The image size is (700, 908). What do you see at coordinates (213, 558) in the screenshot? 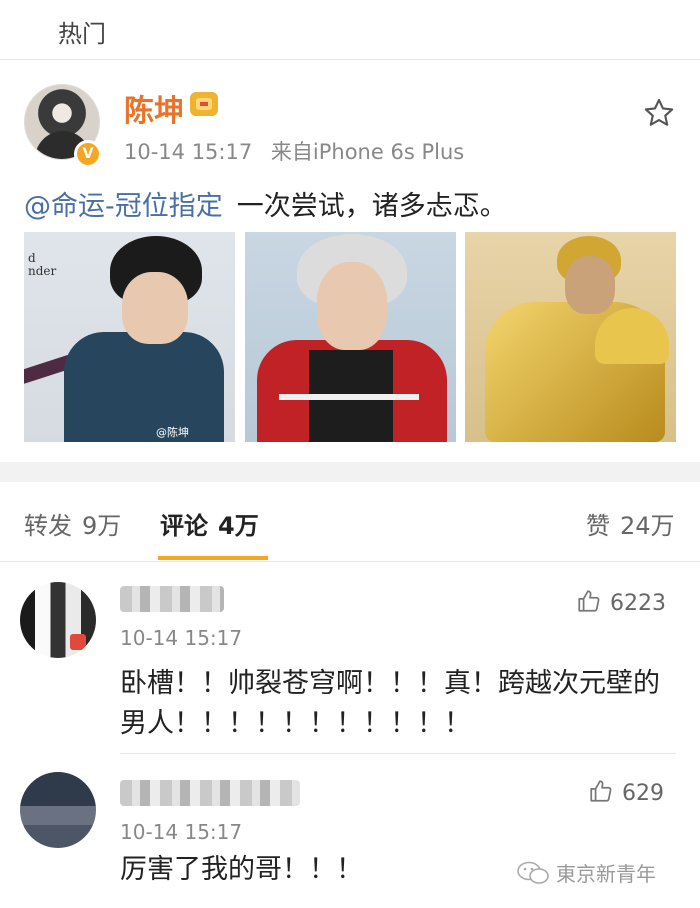
I see `active-tab-indicator` at bounding box center [213, 558].